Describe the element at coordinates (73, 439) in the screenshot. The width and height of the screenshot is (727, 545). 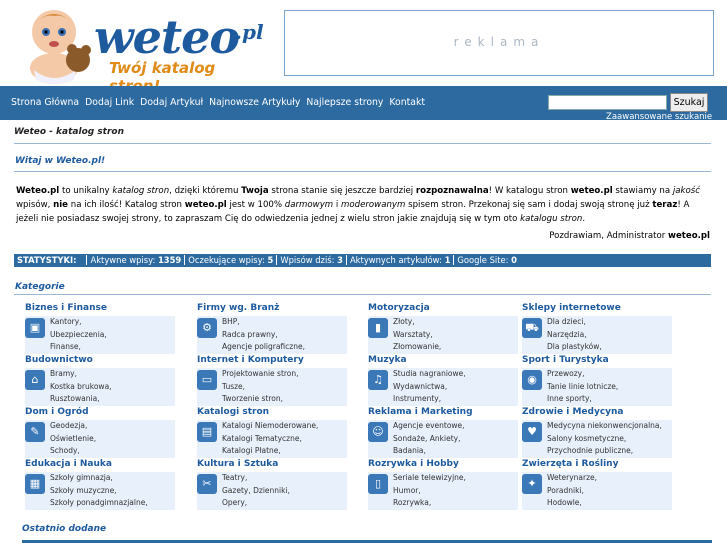
I see `subcategory-link: Oświetlenie,` at that location.